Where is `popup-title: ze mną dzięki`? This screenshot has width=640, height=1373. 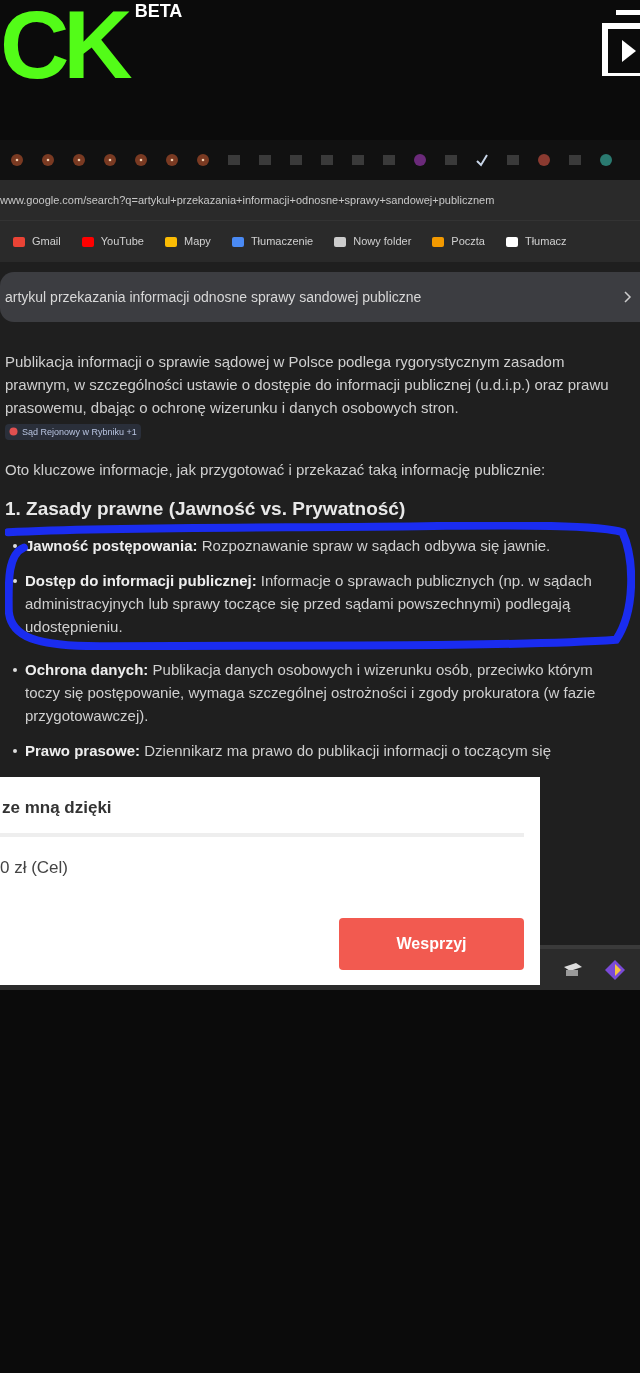 popup-title: ze mną dzięki is located at coordinates (57, 808).